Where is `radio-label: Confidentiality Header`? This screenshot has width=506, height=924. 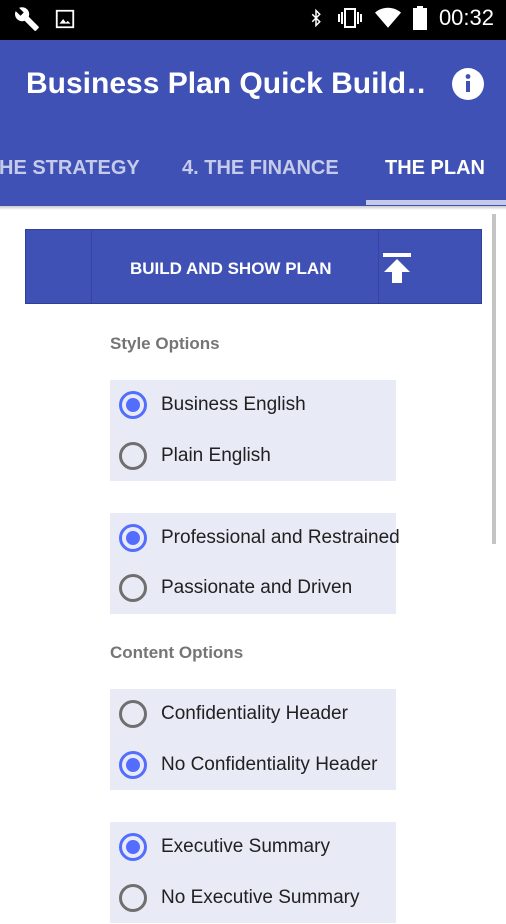 radio-label: Confidentiality Header is located at coordinates (254, 713).